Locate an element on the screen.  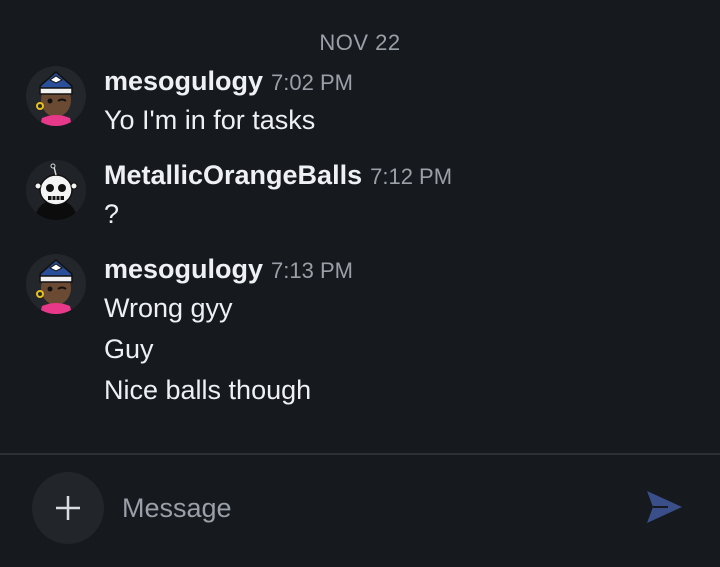
message-text: Nice balls though is located at coordinates (407, 390).